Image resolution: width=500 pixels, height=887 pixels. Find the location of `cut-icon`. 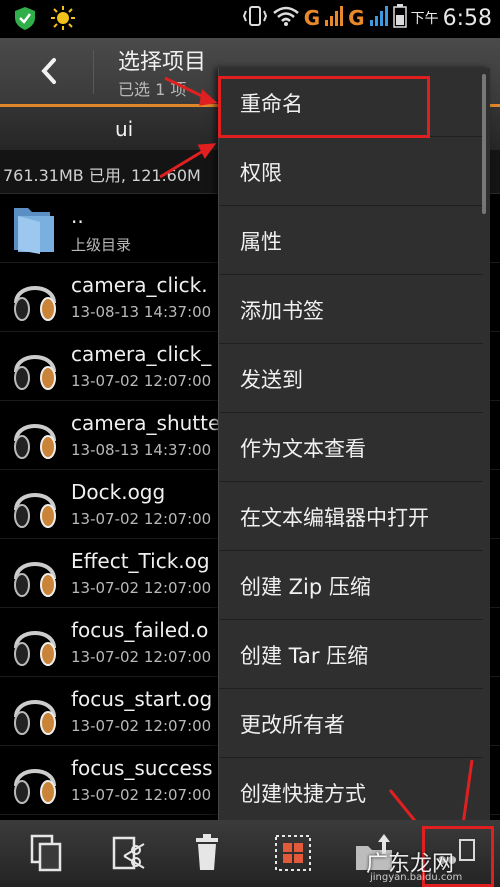

cut-icon is located at coordinates (128, 853).